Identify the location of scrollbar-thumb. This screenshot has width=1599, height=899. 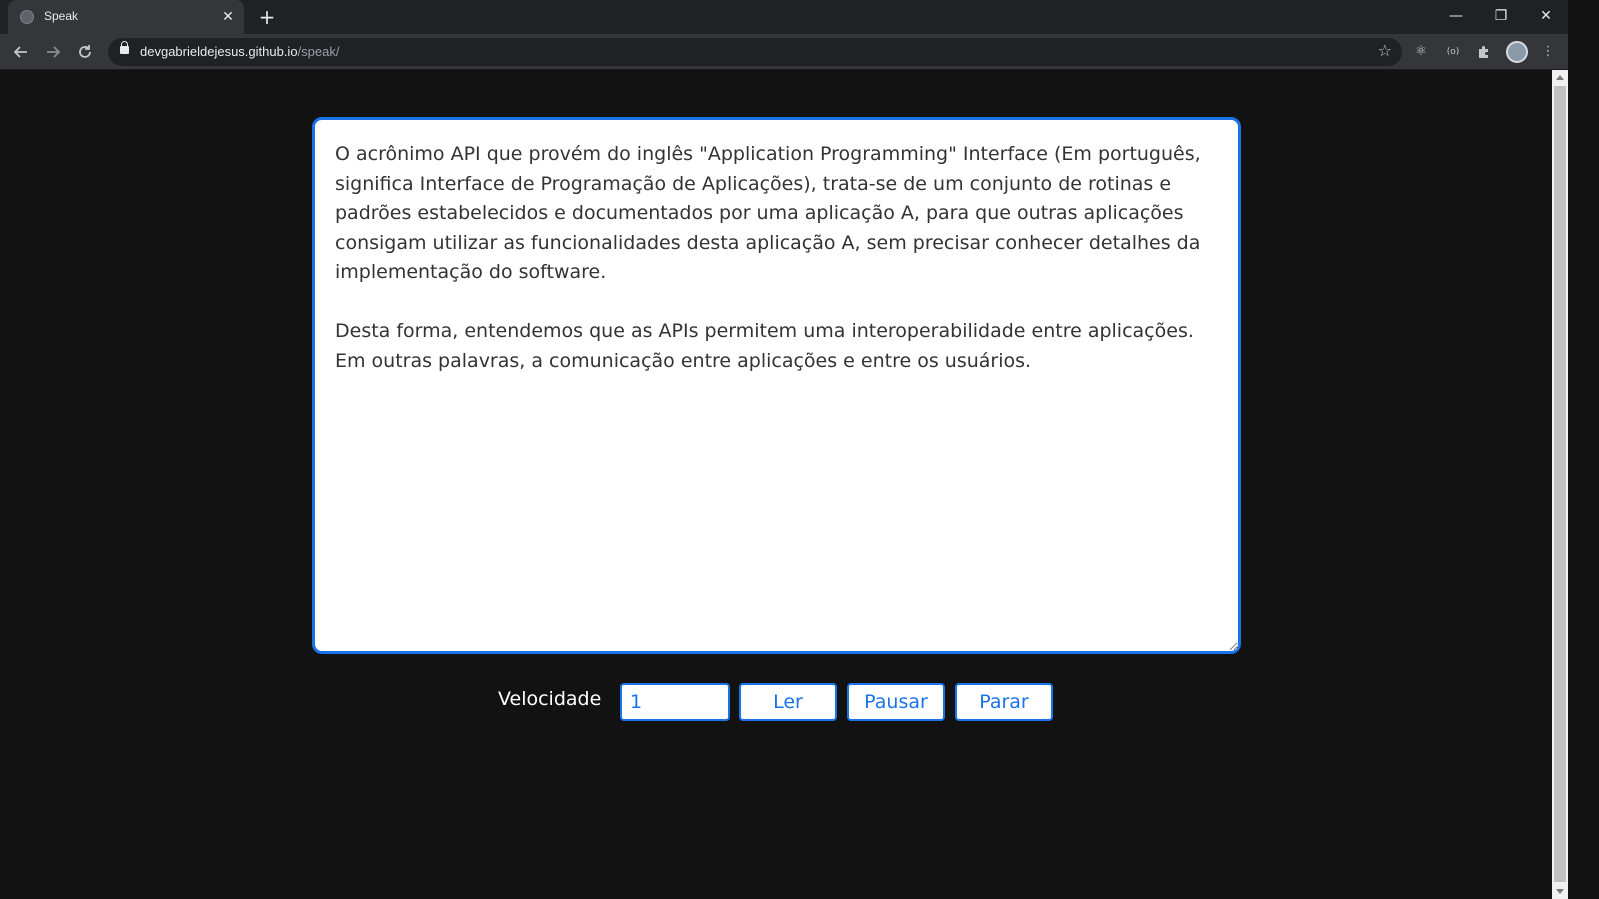
(1560, 484).